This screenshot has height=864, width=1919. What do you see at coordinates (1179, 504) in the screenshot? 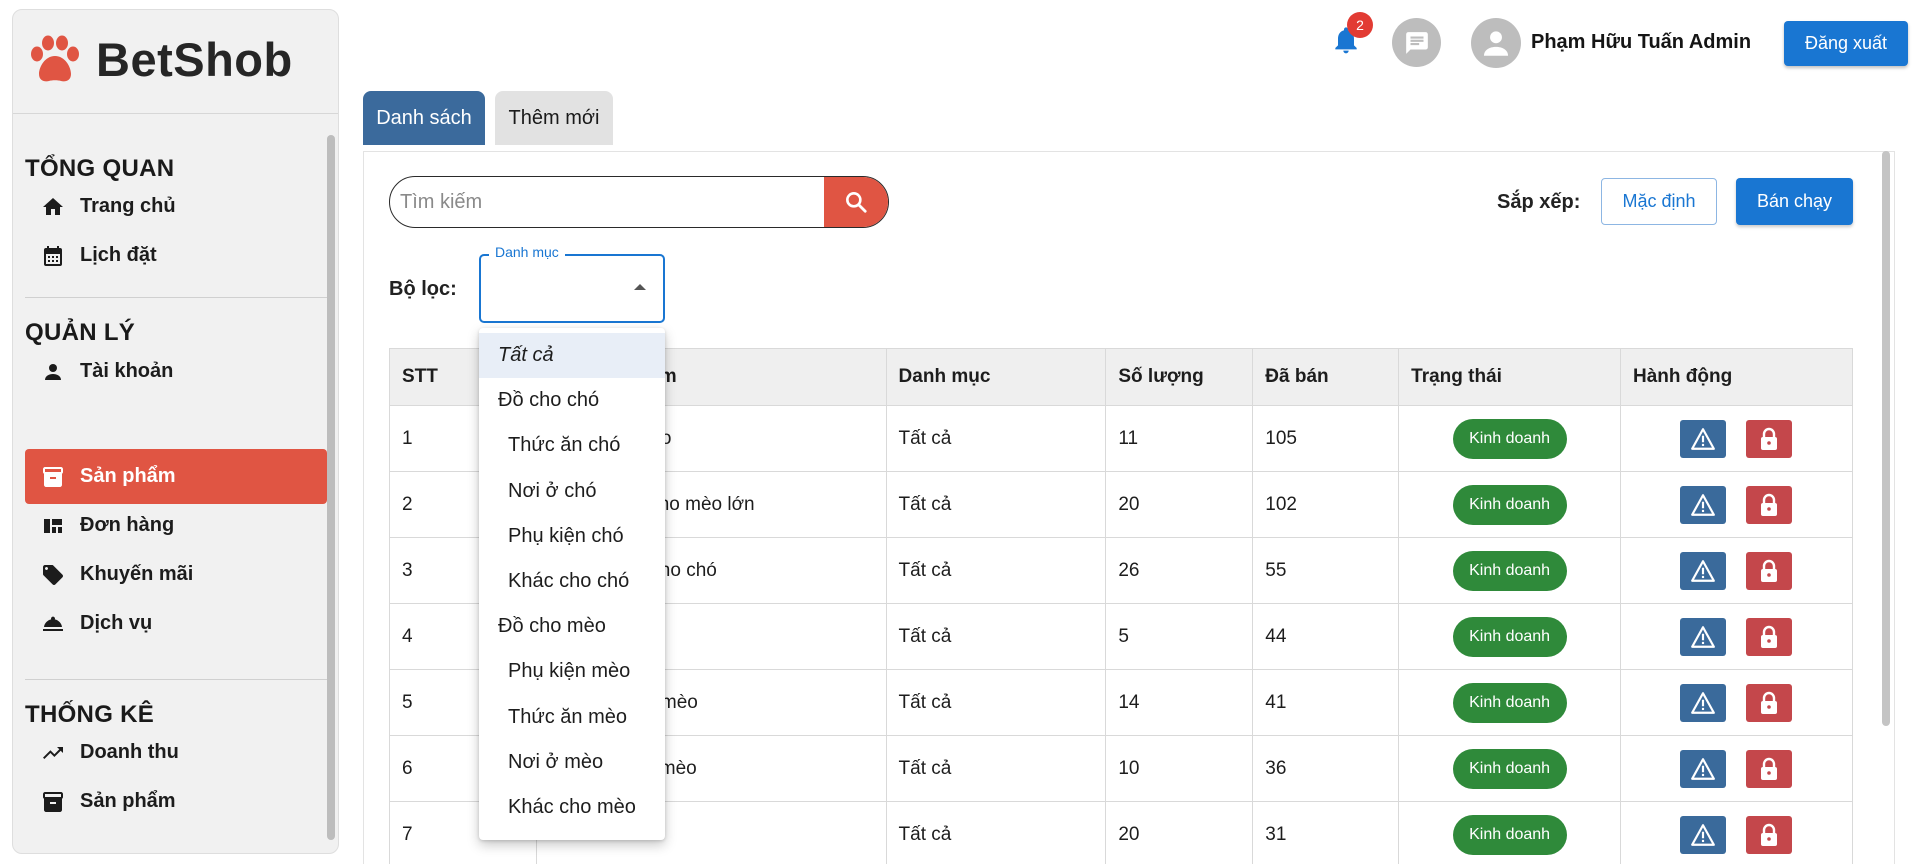
I see `cell-quantity: 20` at bounding box center [1179, 504].